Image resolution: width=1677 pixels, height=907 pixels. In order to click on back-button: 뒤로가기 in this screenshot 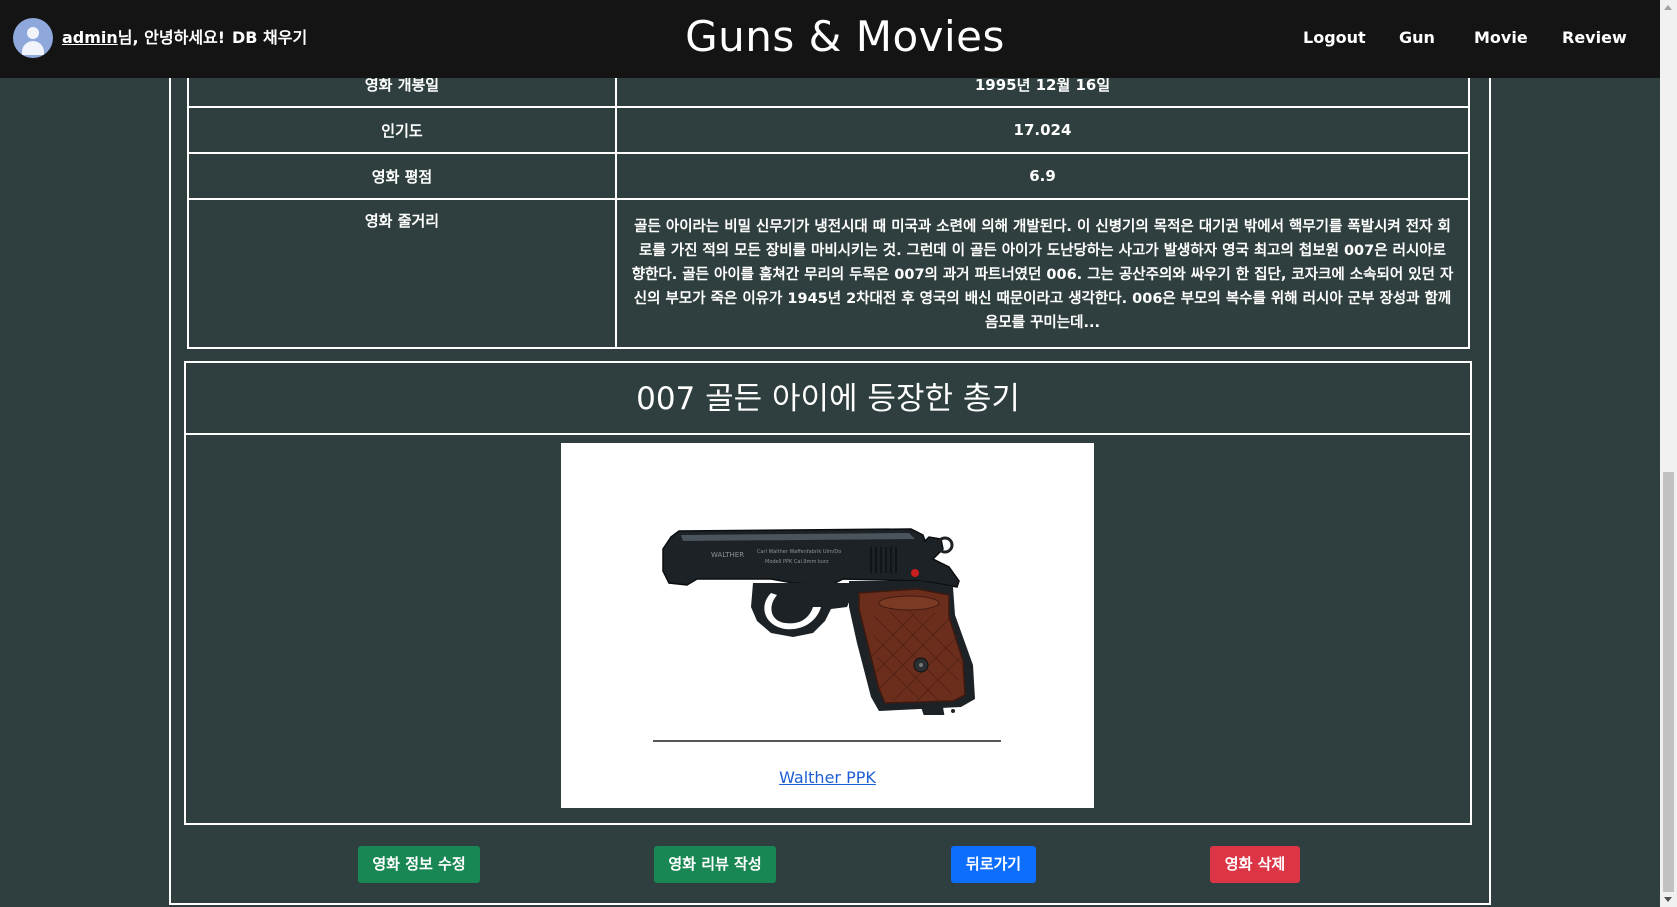, I will do `click(993, 864)`.